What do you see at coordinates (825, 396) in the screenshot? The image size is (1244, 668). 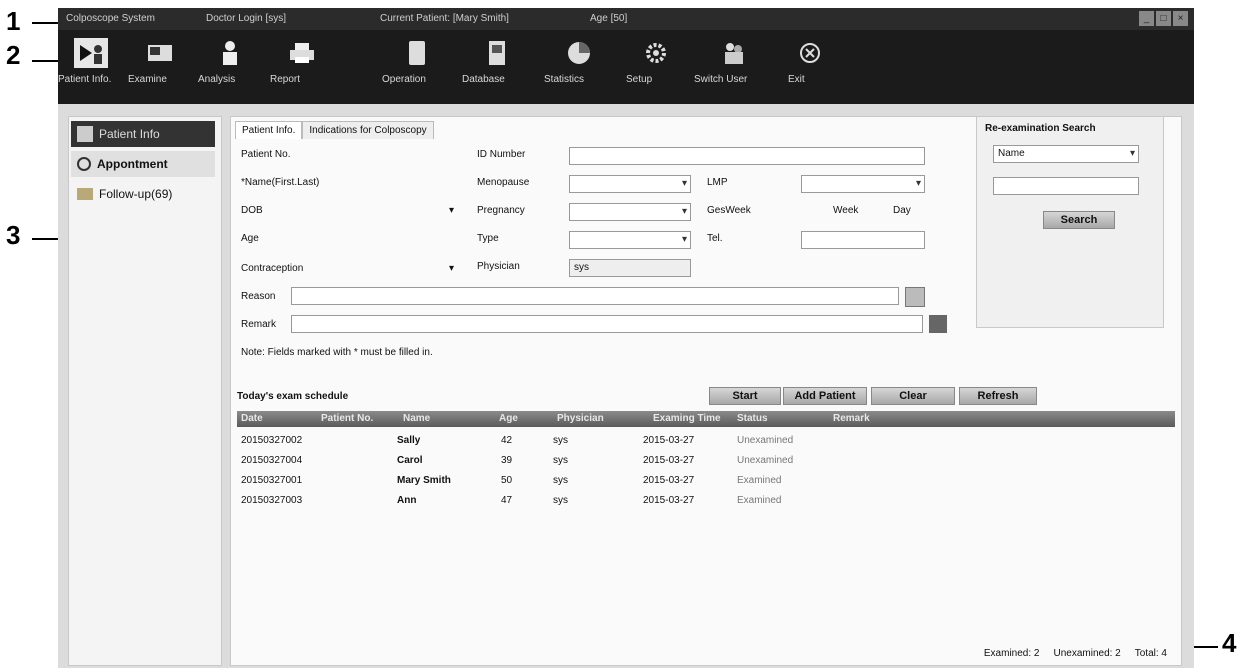 I see `add-patient-button: Add Patient` at bounding box center [825, 396].